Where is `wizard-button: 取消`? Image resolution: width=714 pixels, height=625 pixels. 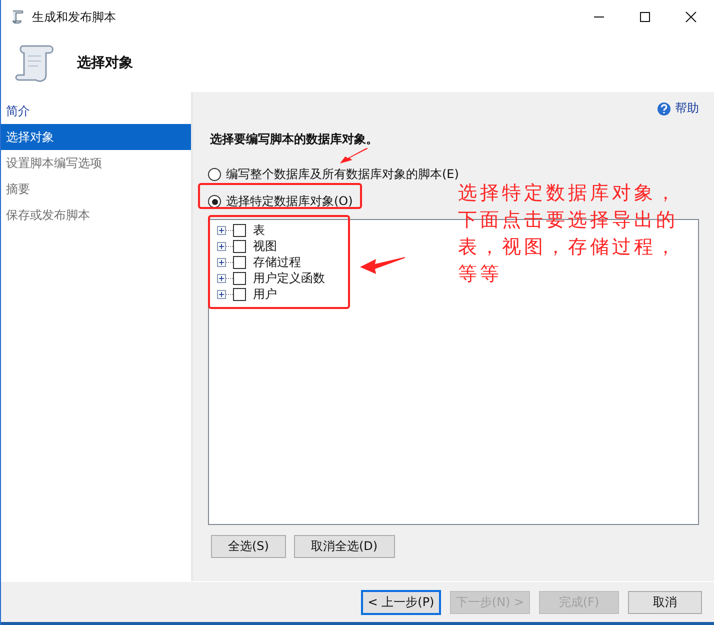 wizard-button: 取消 is located at coordinates (665, 602).